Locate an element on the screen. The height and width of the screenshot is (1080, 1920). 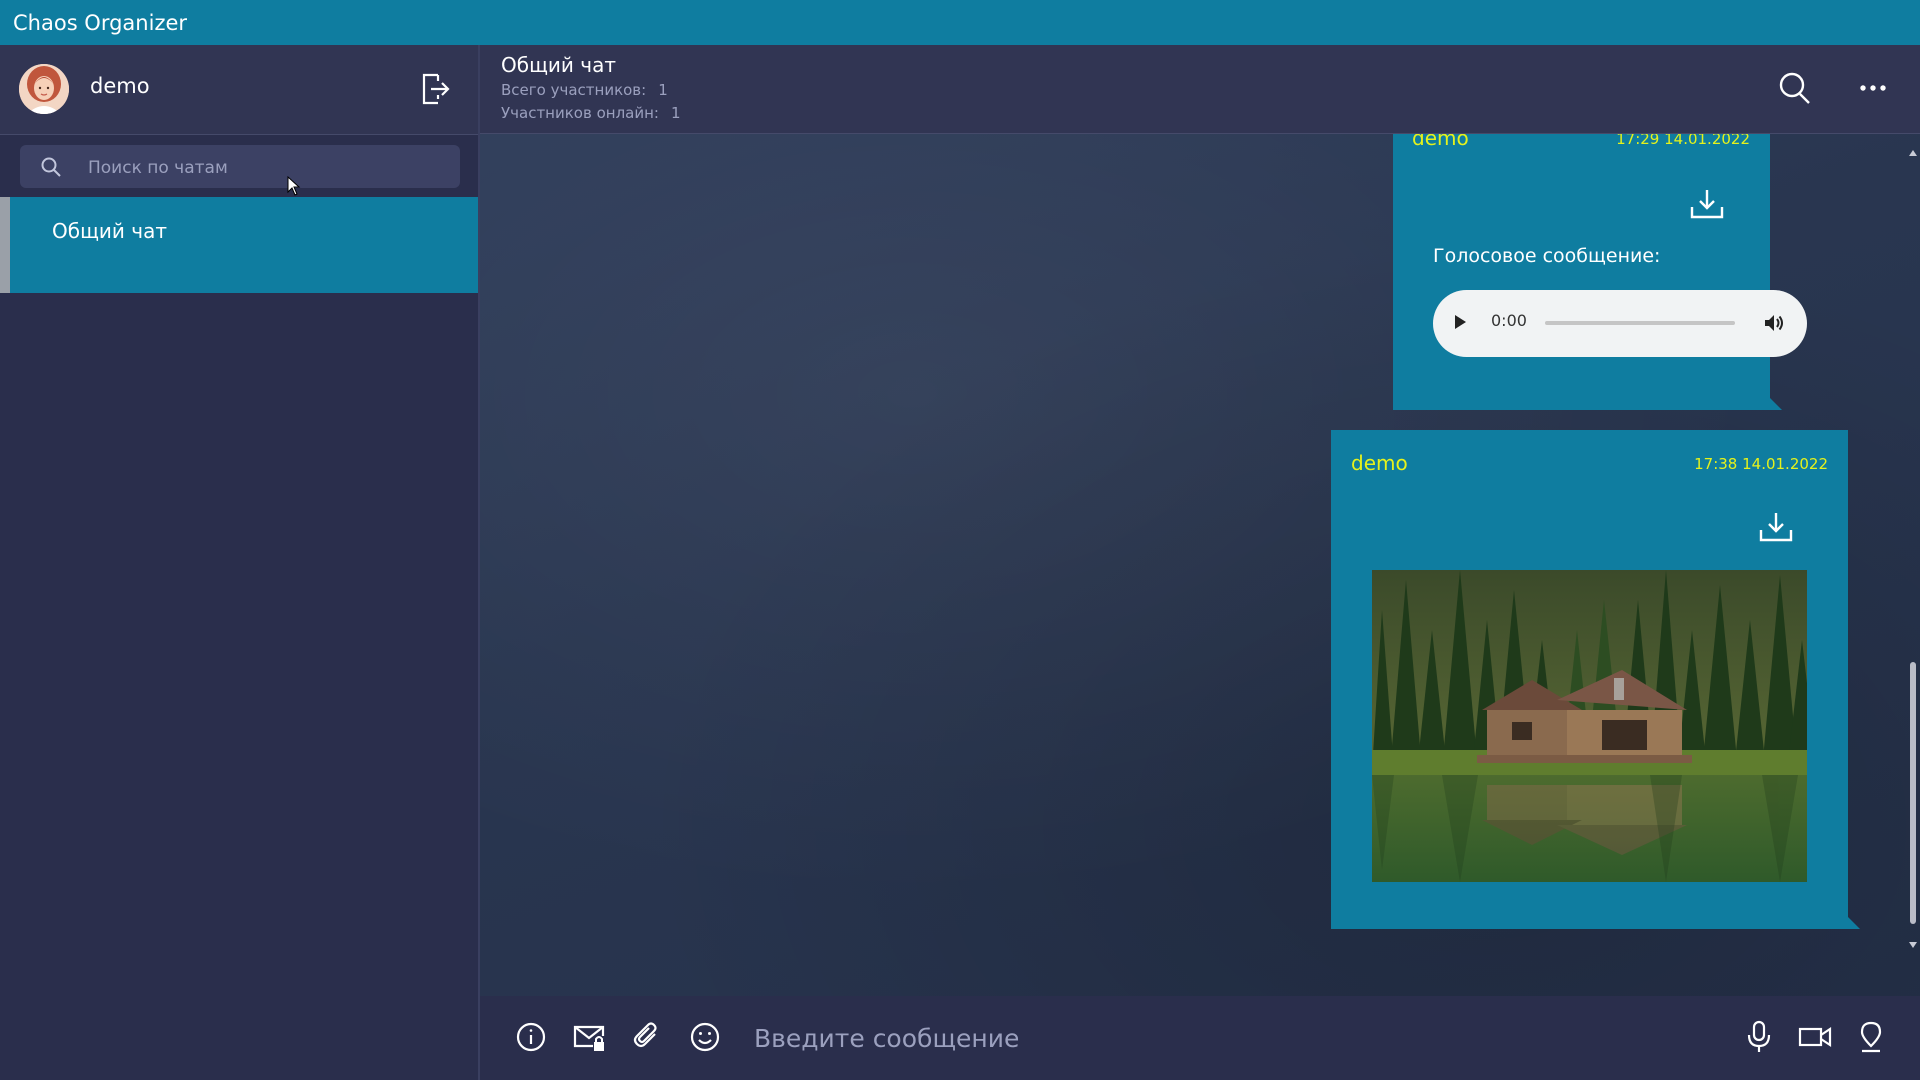
chat-list-item-label: Общий чат is located at coordinates (109, 231).